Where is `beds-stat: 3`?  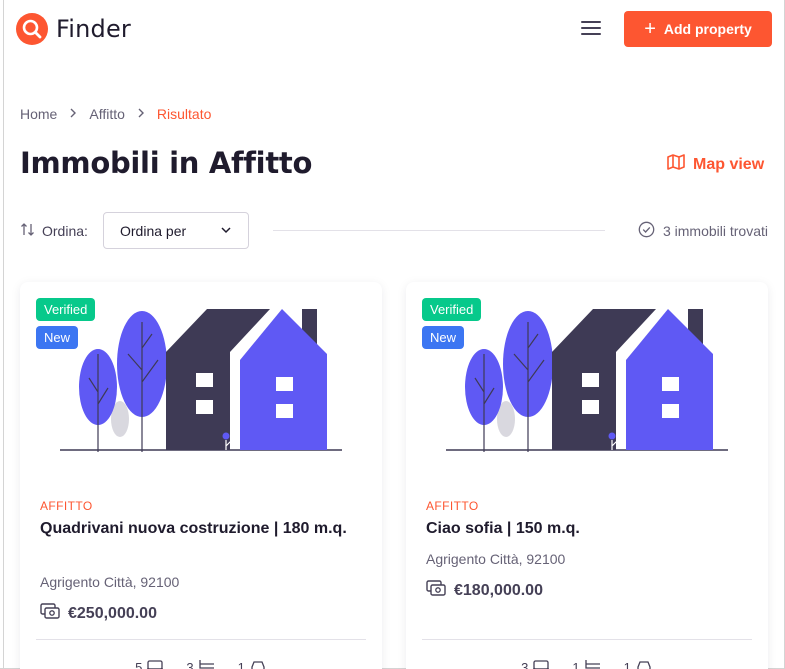 beds-stat: 3 is located at coordinates (535, 664).